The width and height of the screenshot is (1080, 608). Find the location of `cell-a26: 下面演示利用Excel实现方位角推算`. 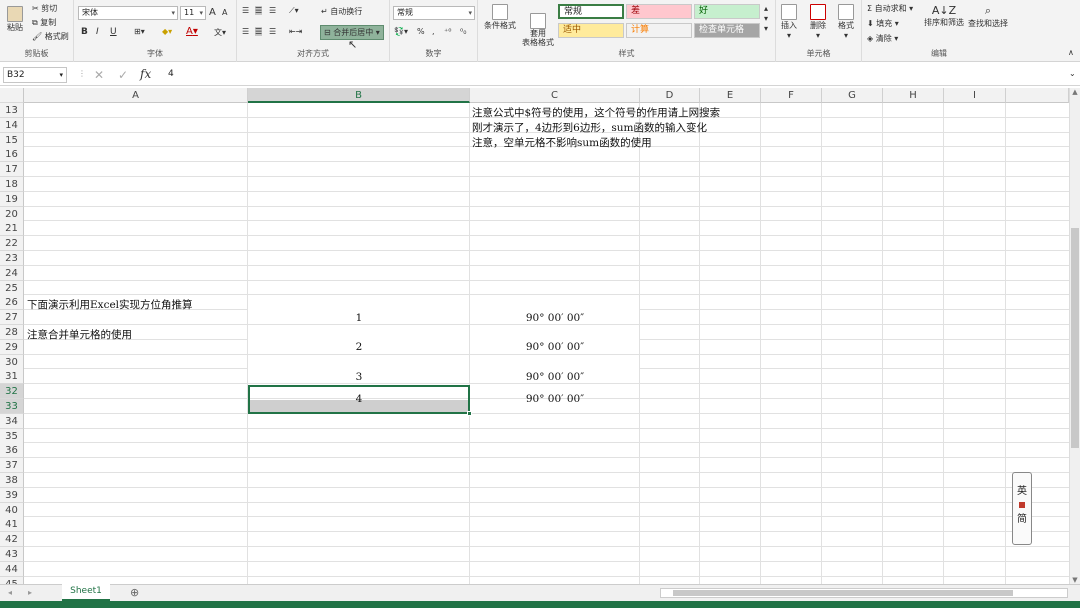

cell-a26: 下面演示利用Excel实现方位角推算 is located at coordinates (110, 304).